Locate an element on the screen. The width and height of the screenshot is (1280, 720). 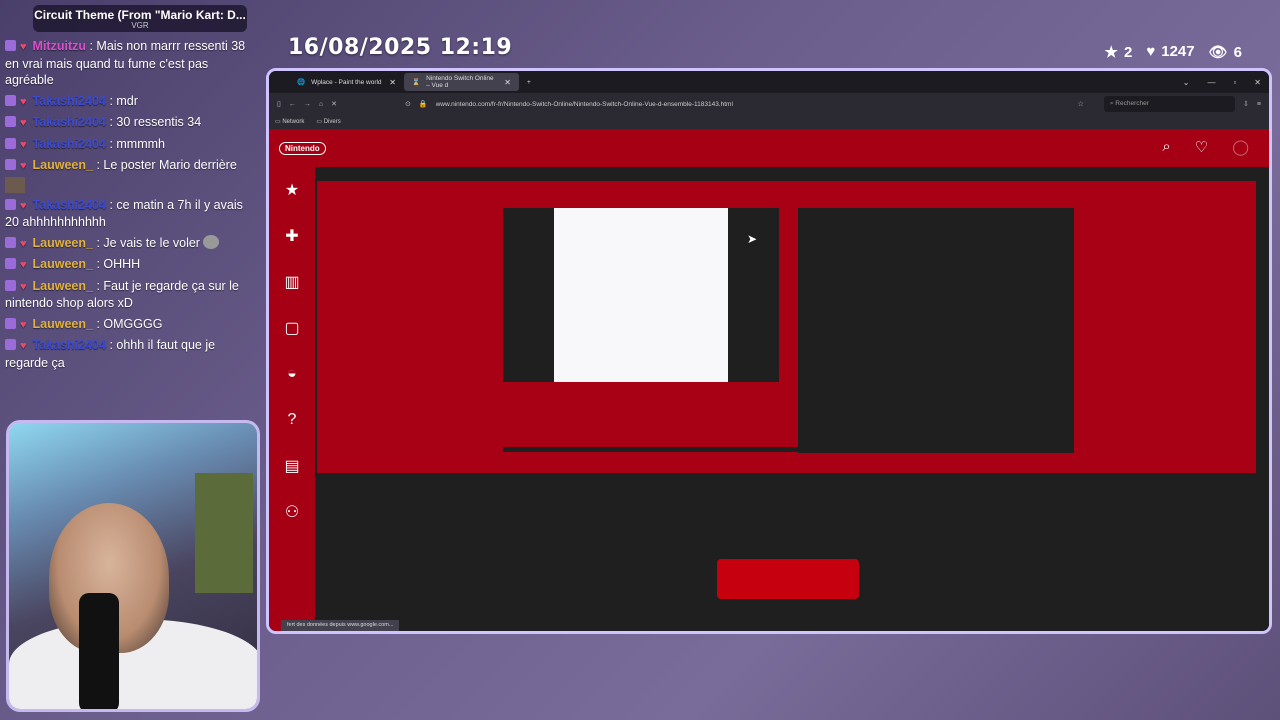
chat-message: ♥ Lauween_ : OMGGGG is located at coordinates (132, 325).